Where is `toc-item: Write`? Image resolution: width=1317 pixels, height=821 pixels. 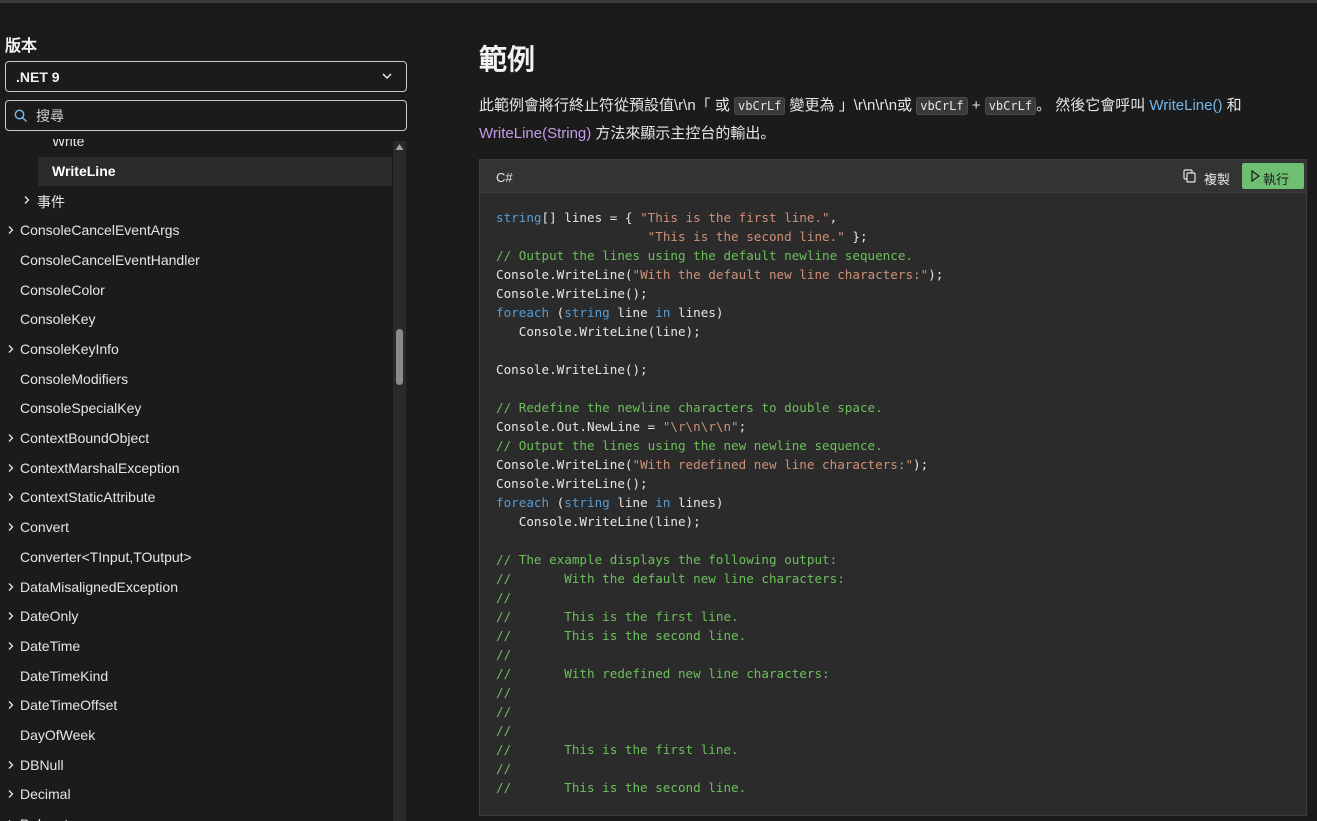
toc-item: Write is located at coordinates (196, 147).